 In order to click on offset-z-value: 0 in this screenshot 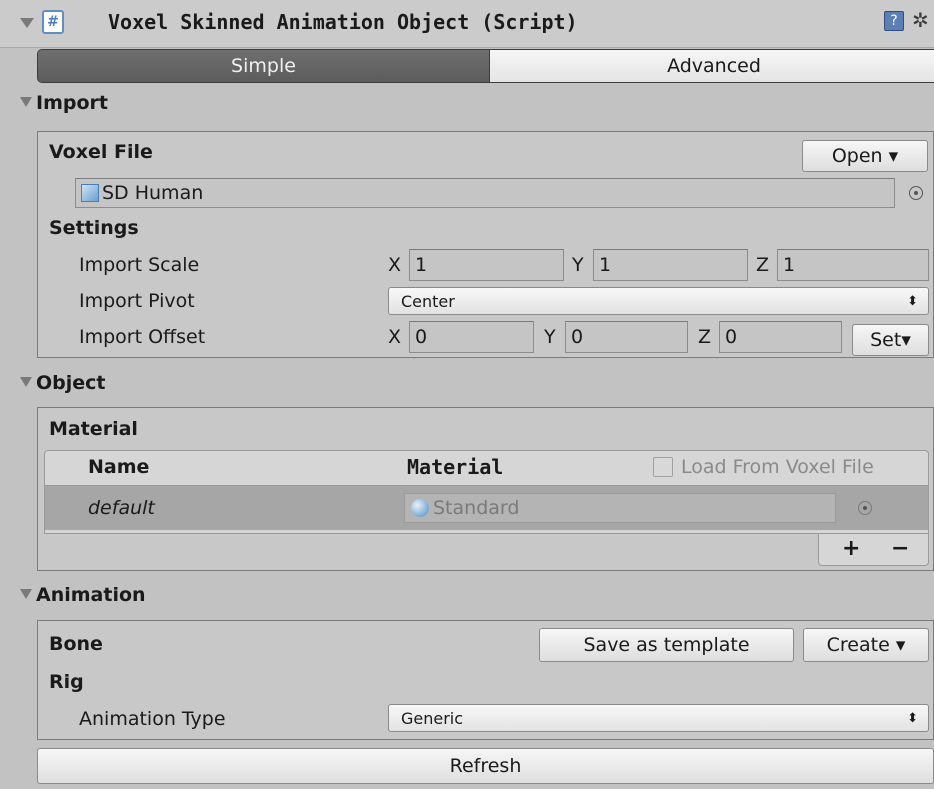, I will do `click(731, 337)`.